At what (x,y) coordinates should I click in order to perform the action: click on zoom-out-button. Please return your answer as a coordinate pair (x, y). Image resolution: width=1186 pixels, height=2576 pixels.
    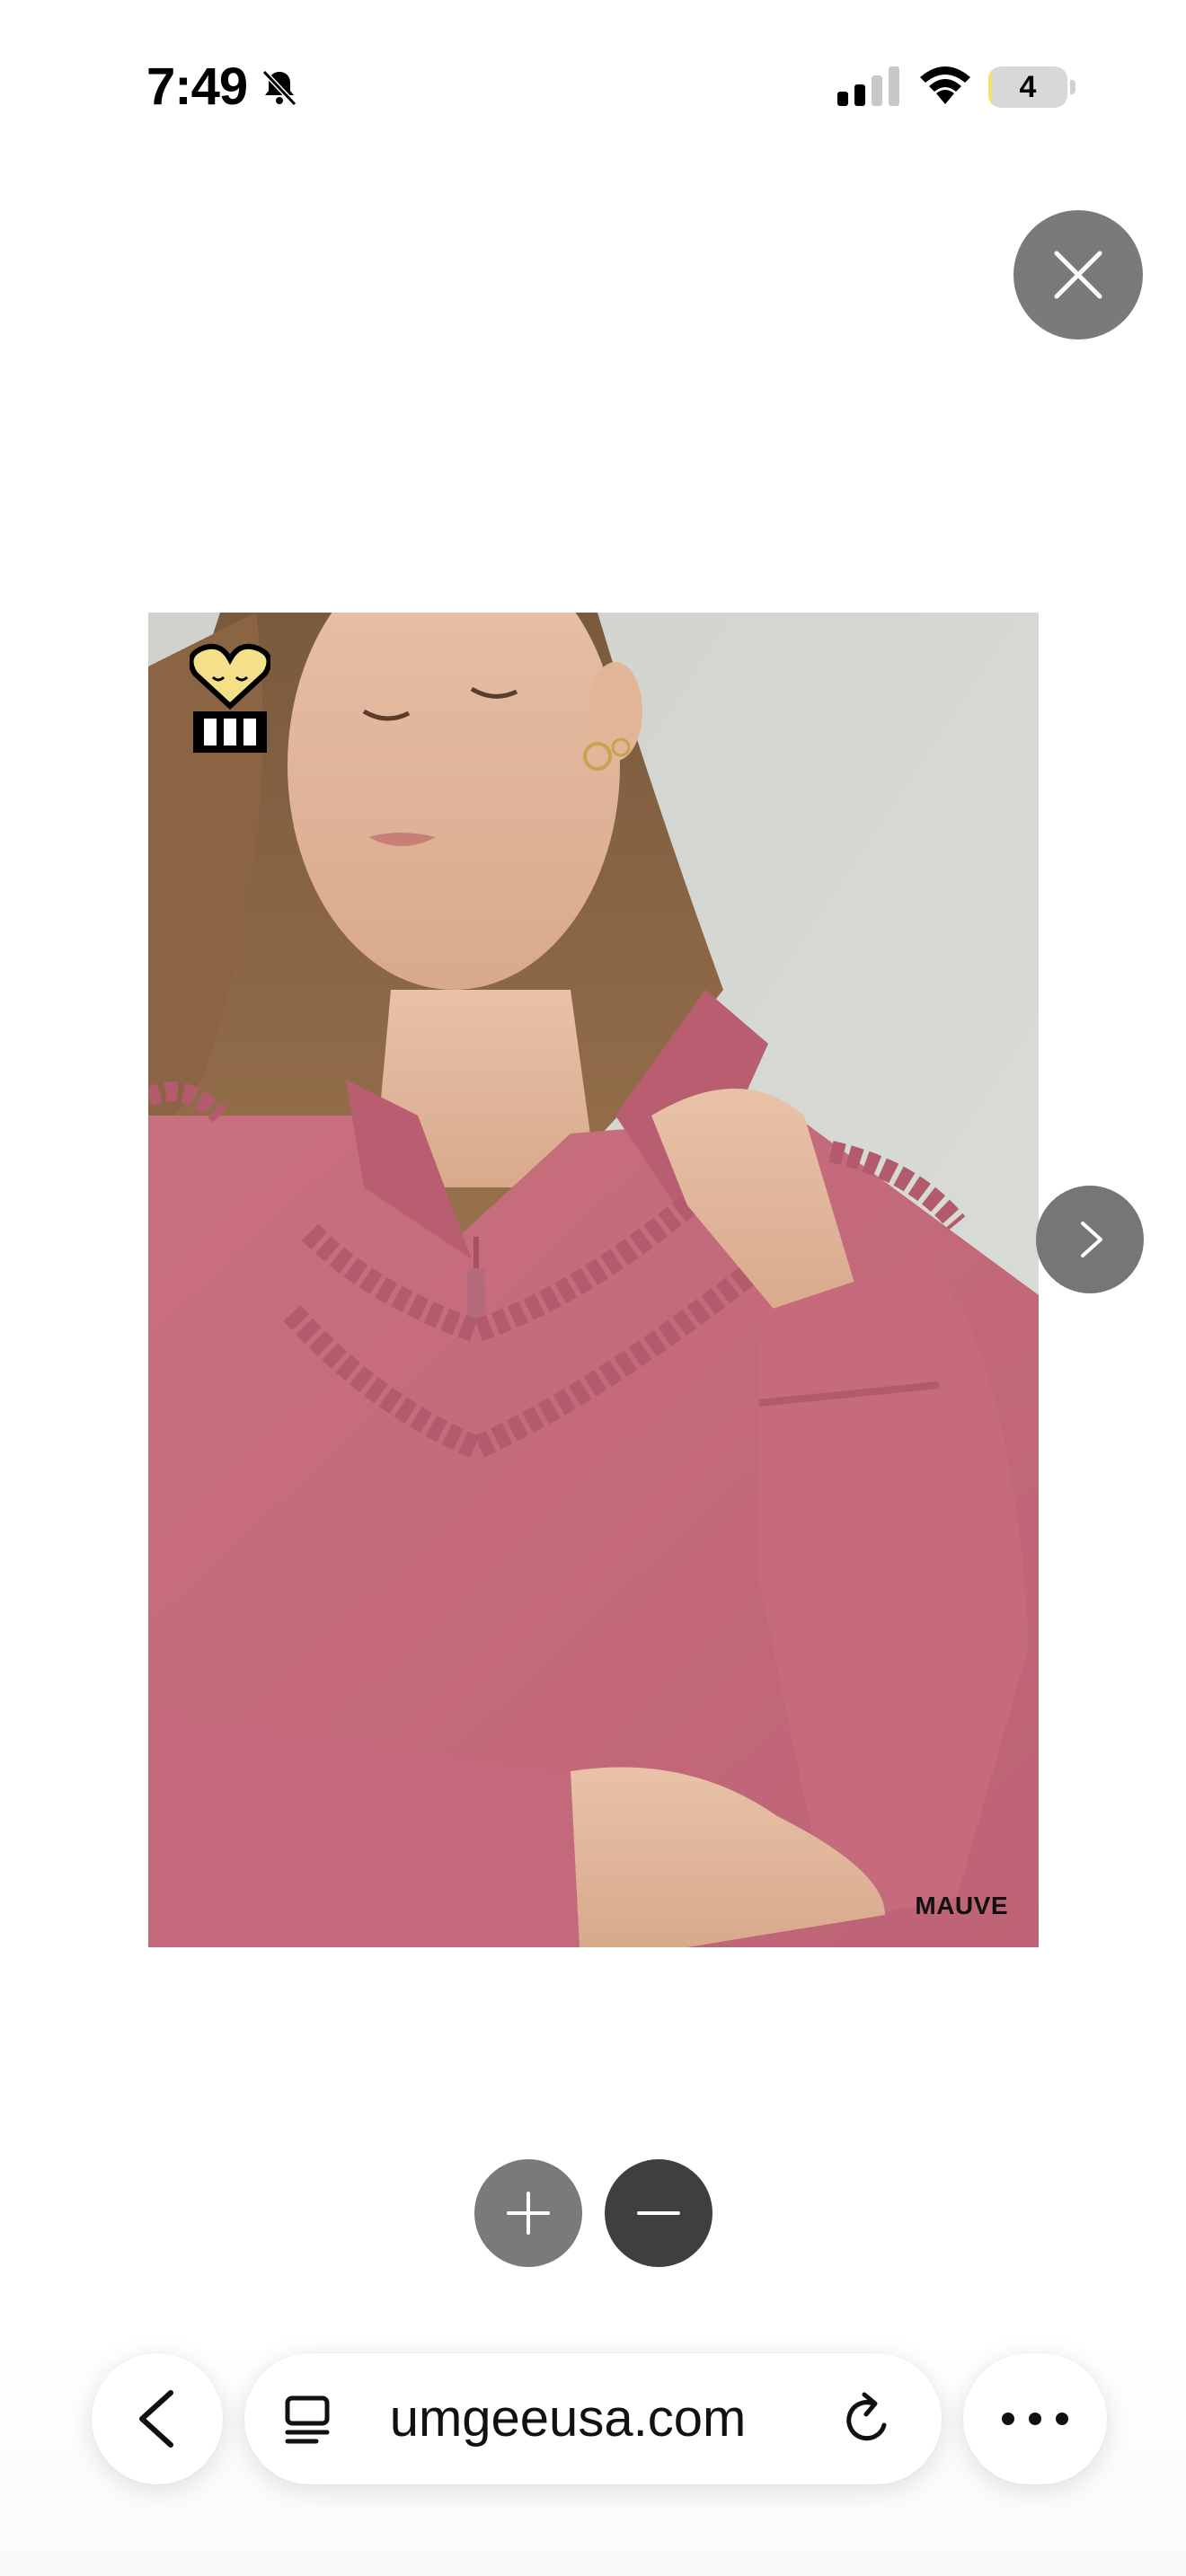
    Looking at the image, I should click on (658, 2213).